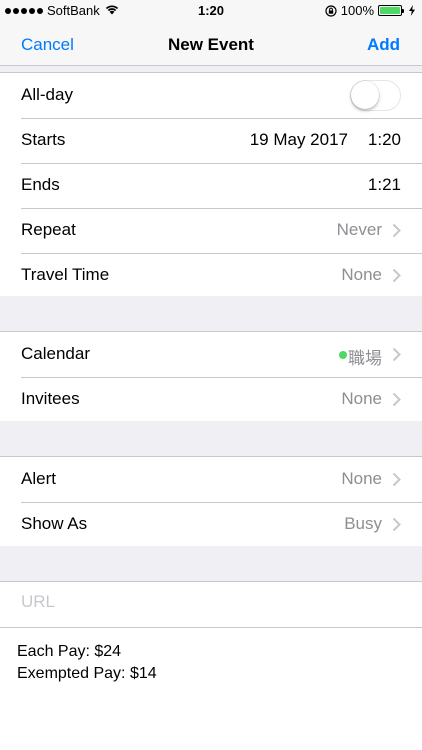  I want to click on navigation-bar: Cancel New Event Add, so click(211, 44).